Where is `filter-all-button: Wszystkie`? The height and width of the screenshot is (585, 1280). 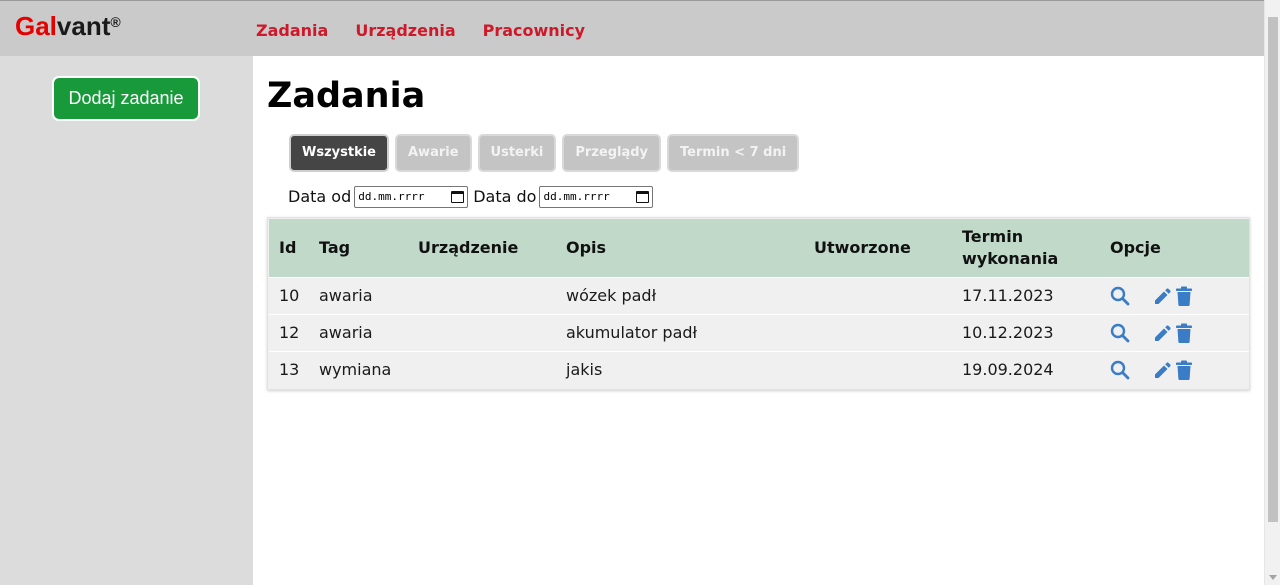
filter-all-button: Wszystkie is located at coordinates (339, 153).